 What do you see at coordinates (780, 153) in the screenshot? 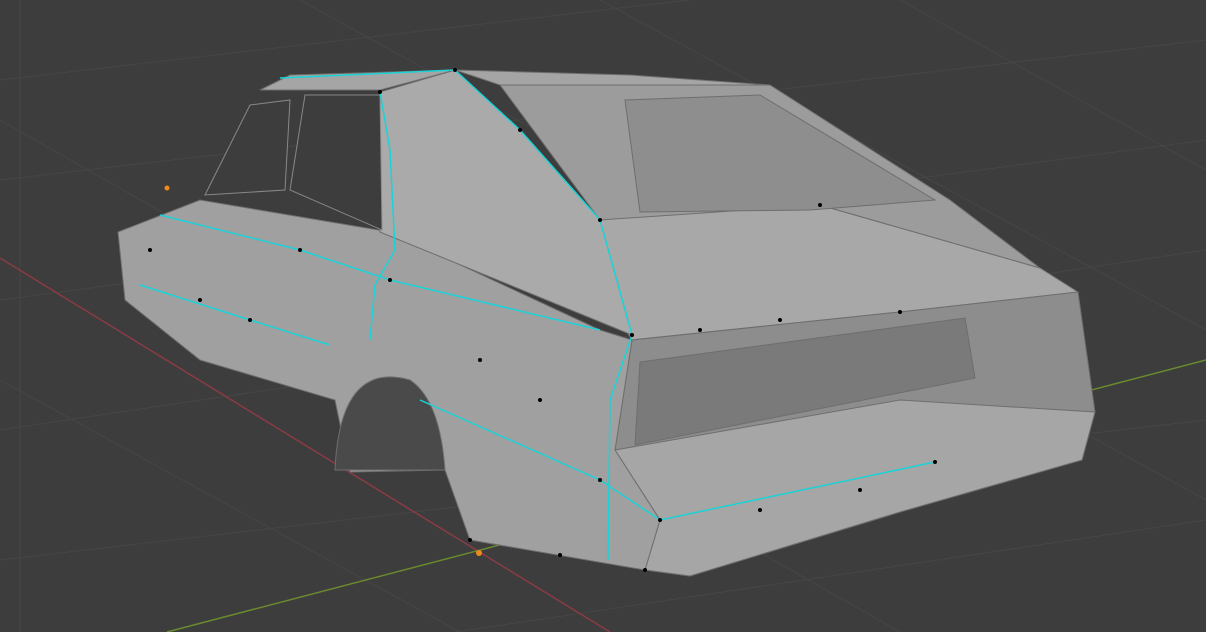
I see `rear-window` at bounding box center [780, 153].